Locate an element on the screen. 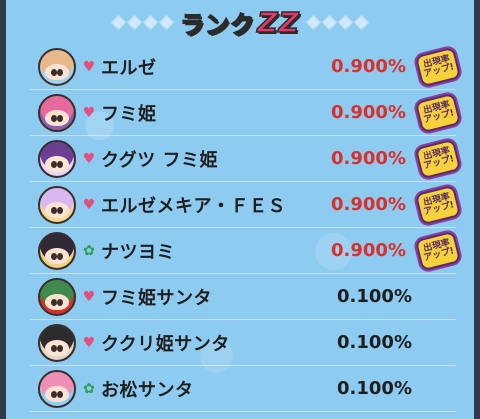 The image size is (480, 419). list-item: ♥ クグツ フミ姫 0.900% 出現率 アップ! is located at coordinates (246, 159).